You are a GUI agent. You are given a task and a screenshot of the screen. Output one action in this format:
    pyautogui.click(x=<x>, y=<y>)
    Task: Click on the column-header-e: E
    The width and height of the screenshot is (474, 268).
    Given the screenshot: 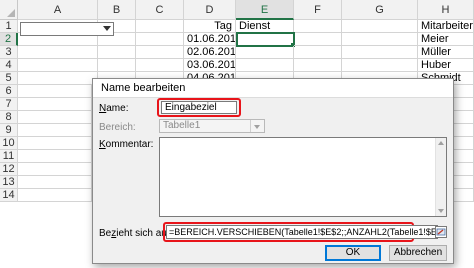 What is the action you would take?
    pyautogui.click(x=265, y=10)
    